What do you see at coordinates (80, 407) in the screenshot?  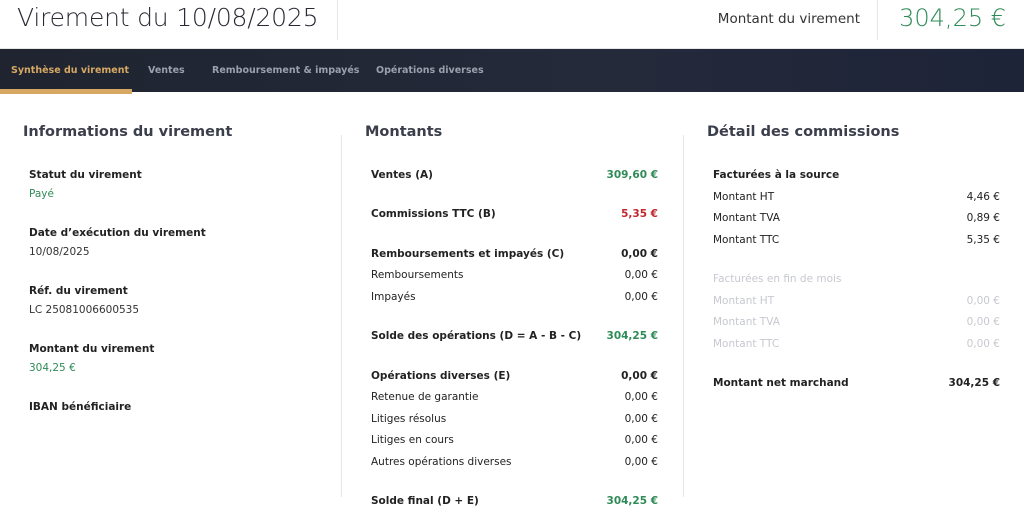 I see `iban-label: IBAN bénéficiaire` at bounding box center [80, 407].